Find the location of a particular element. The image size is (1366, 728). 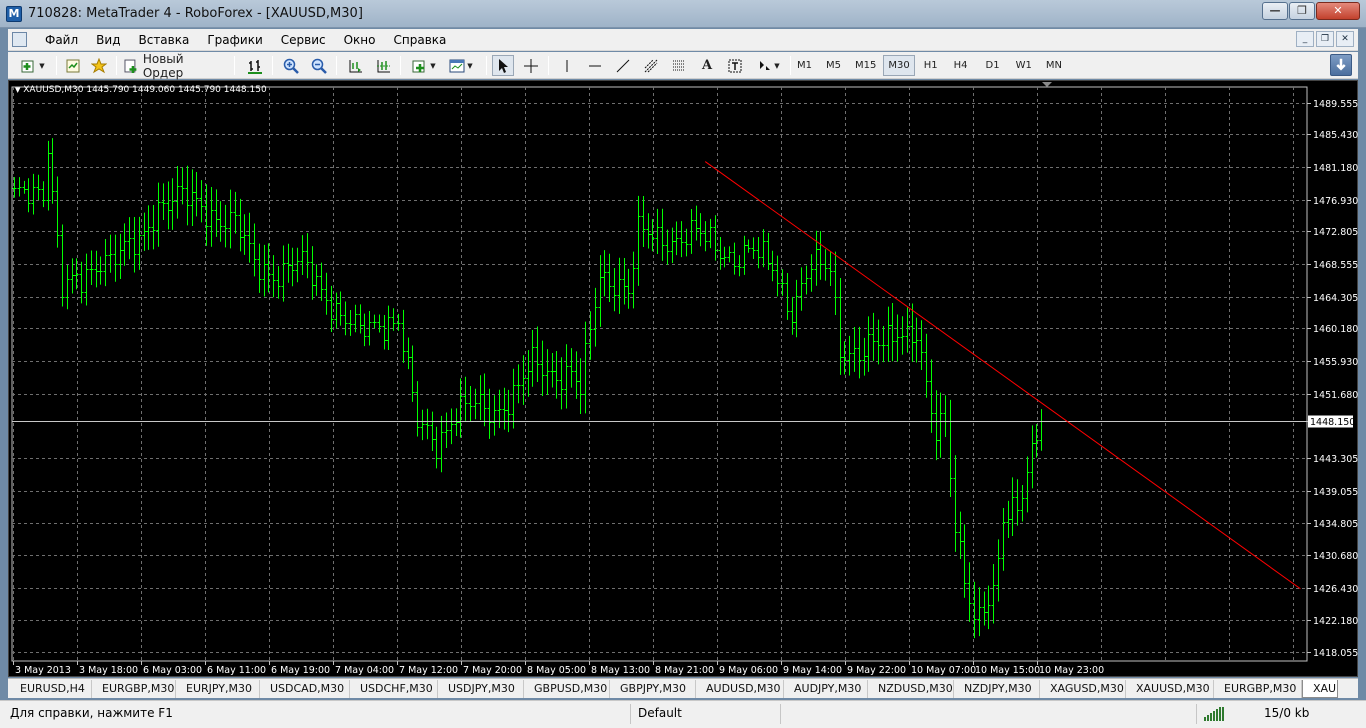

menu-window: Окно is located at coordinates (360, 40).